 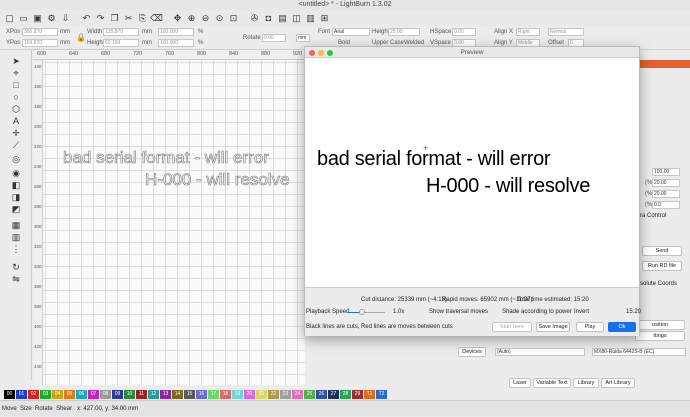 What do you see at coordinates (666, 172) in the screenshot?
I see `value-field-1: 100.00` at bounding box center [666, 172].